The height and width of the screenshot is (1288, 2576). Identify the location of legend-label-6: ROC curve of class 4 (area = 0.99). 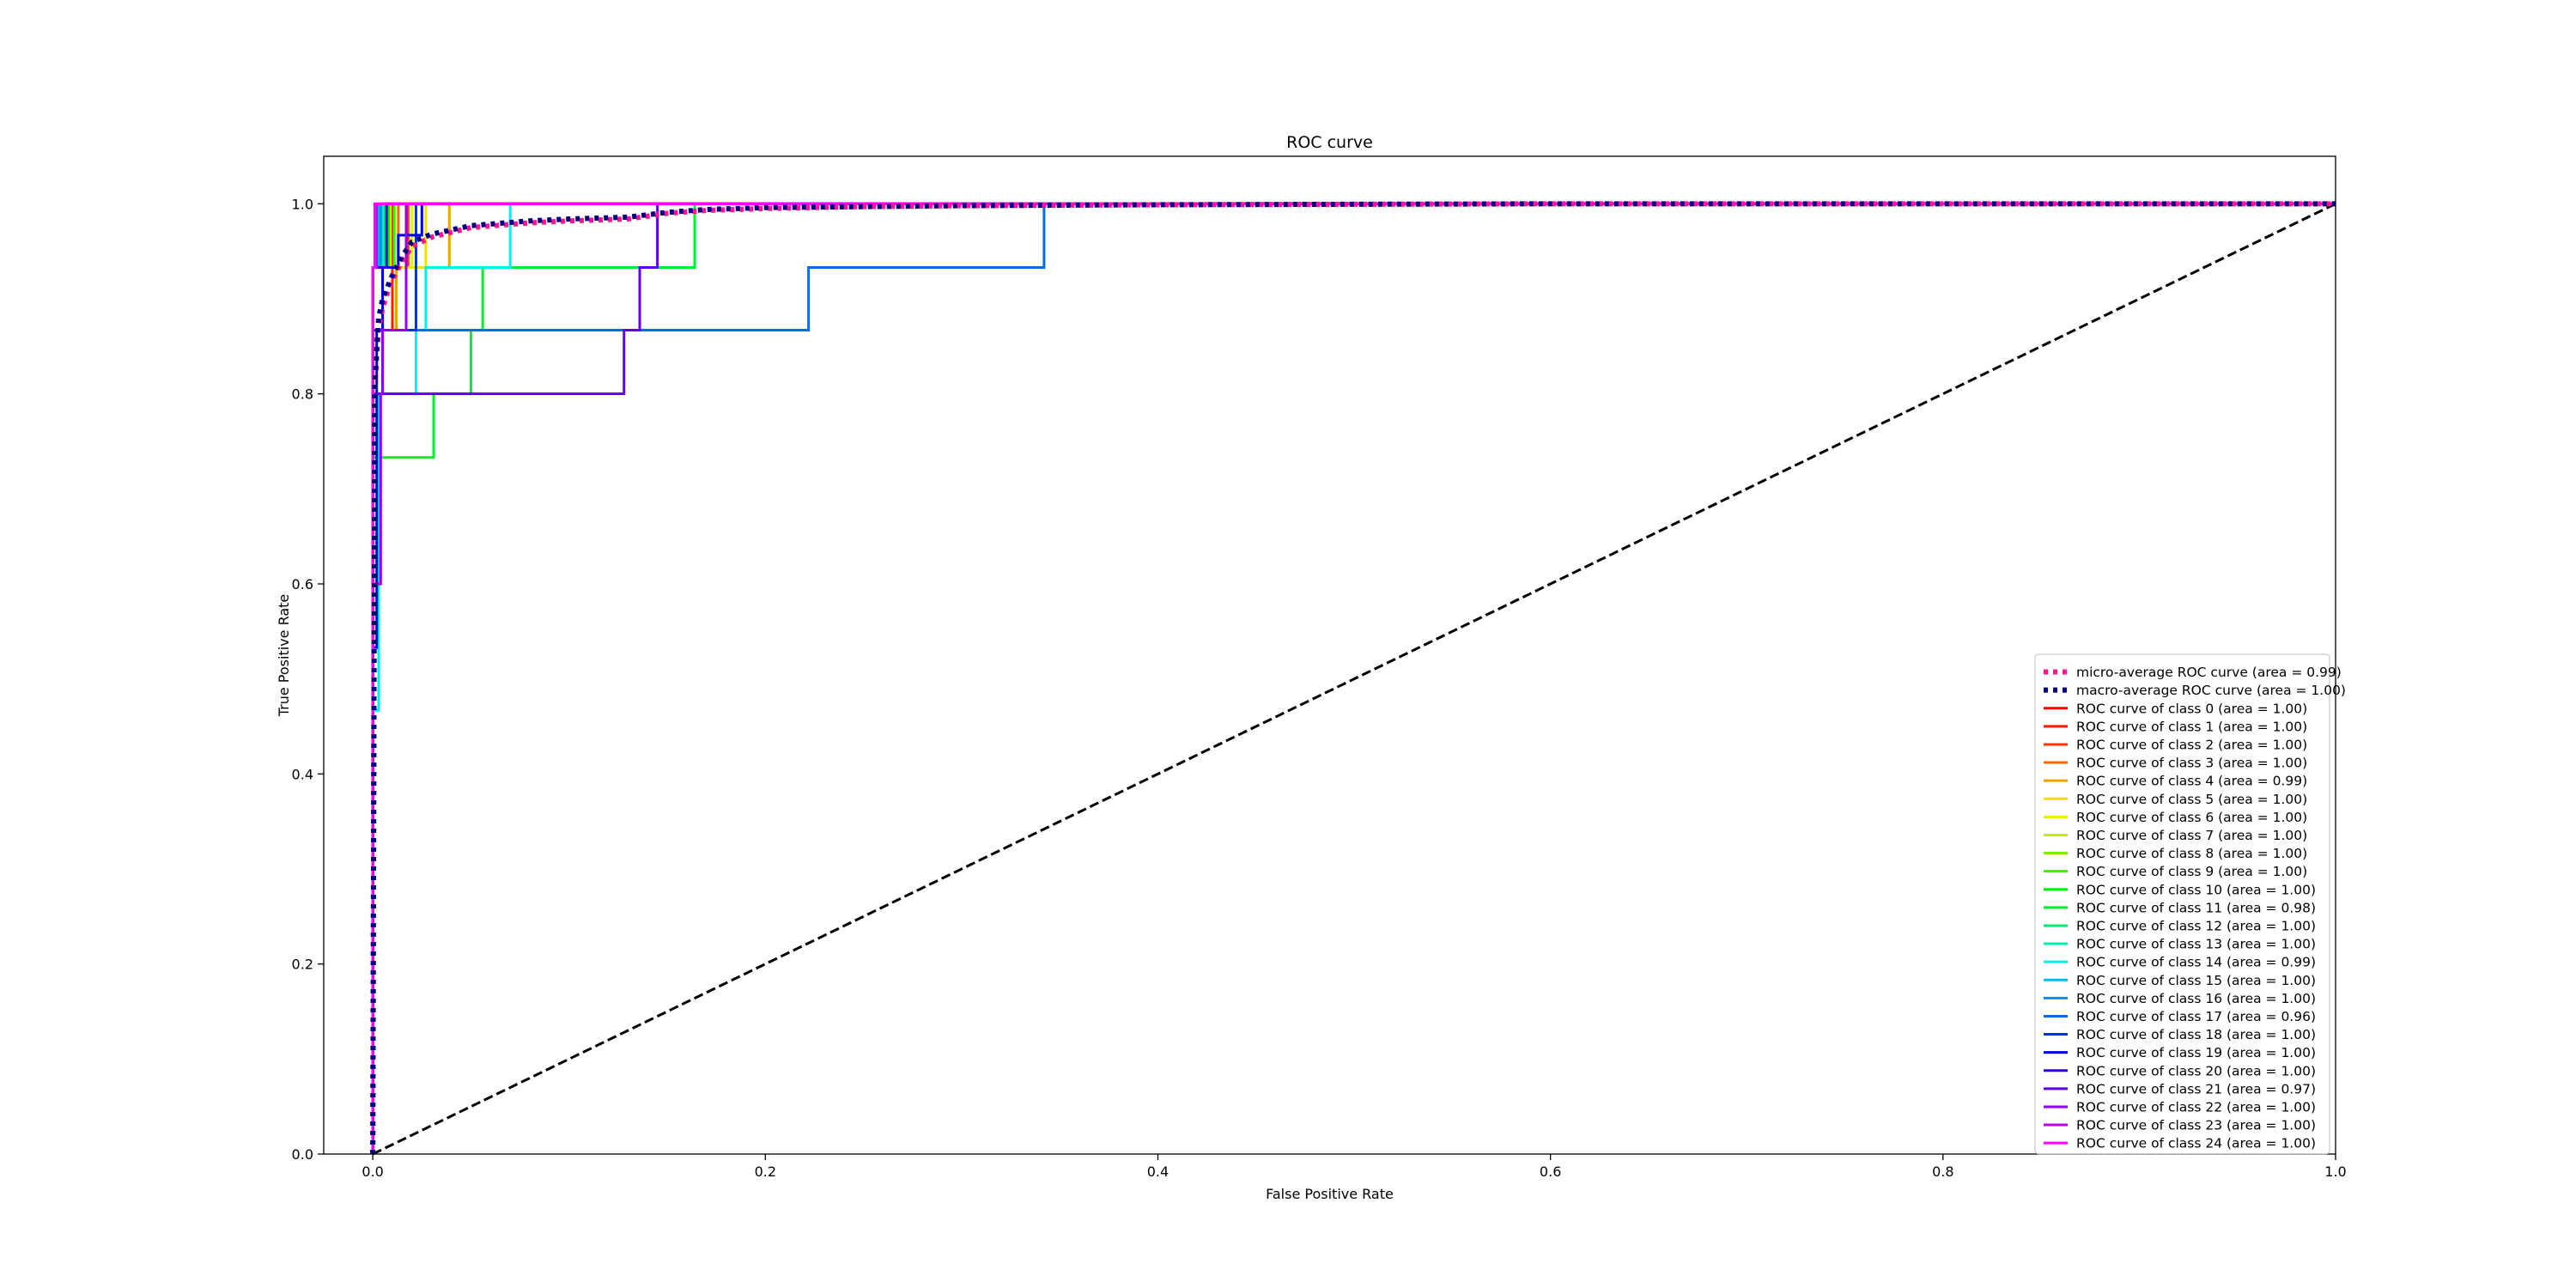
(2192, 781).